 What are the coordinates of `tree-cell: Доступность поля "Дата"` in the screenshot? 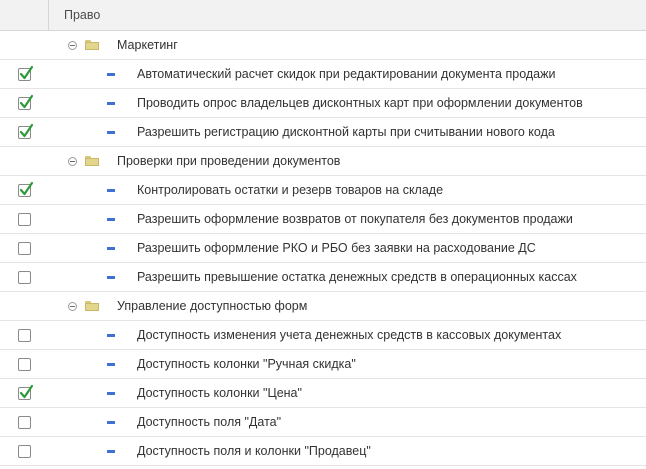 It's located at (165, 422).